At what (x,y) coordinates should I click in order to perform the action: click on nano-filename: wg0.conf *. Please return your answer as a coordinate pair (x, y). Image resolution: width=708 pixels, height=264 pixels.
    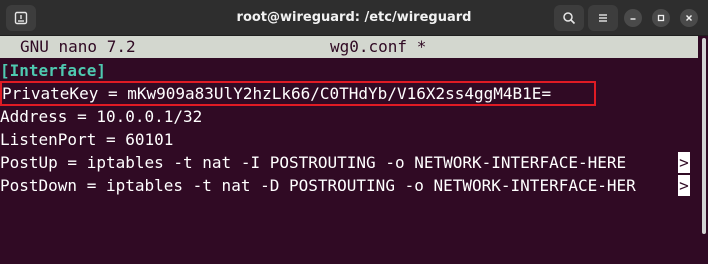
    Looking at the image, I should click on (378, 46).